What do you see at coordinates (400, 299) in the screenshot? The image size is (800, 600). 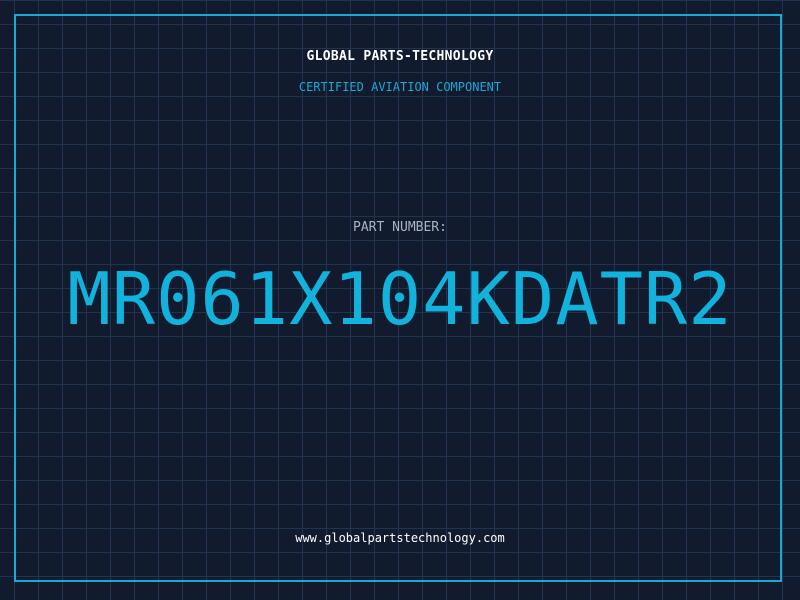 I see `part-number-value: MR061X104KDATR2` at bounding box center [400, 299].